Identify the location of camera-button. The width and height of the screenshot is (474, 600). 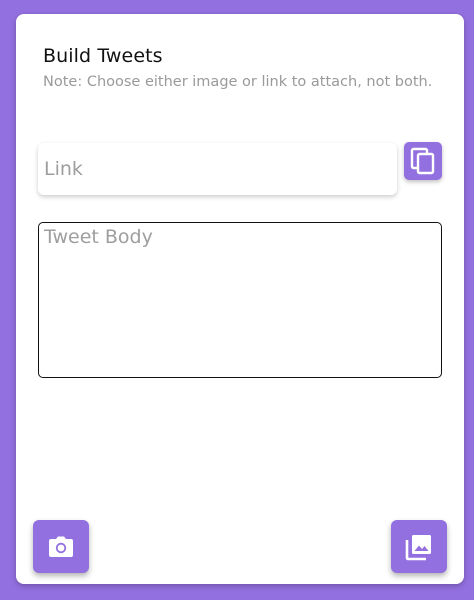
(61, 546).